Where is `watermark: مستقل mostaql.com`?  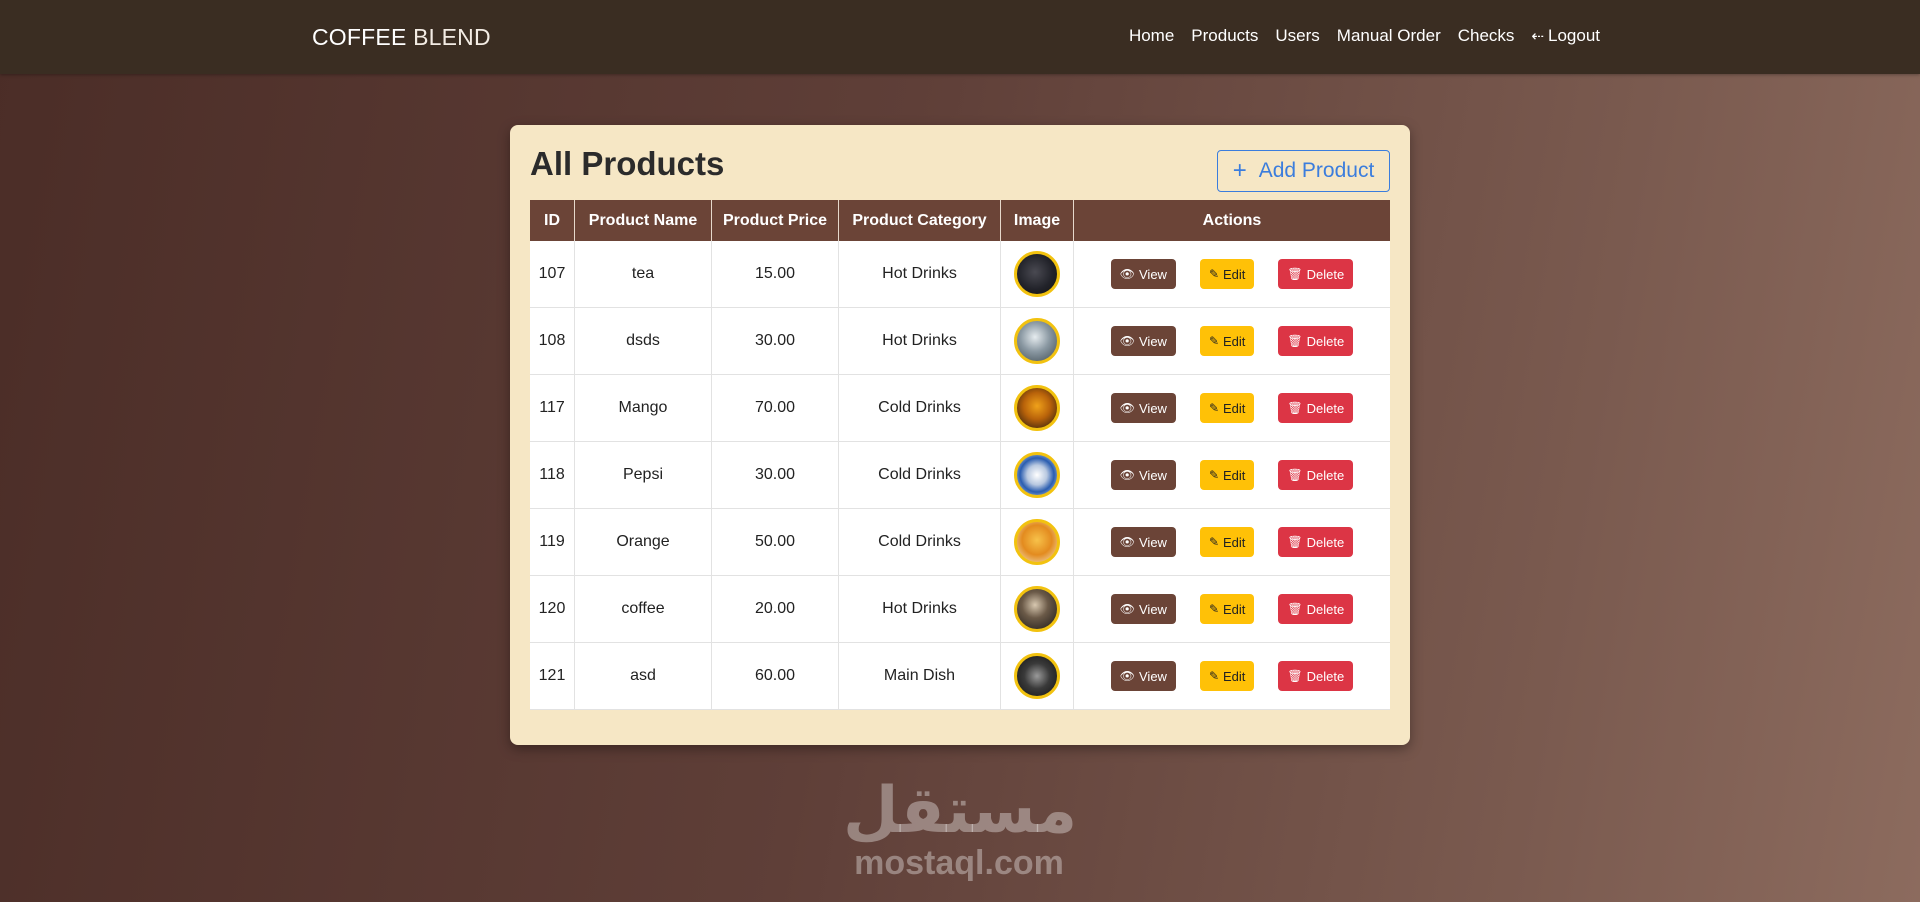 watermark: مستقل mostaql.com is located at coordinates (960, 827).